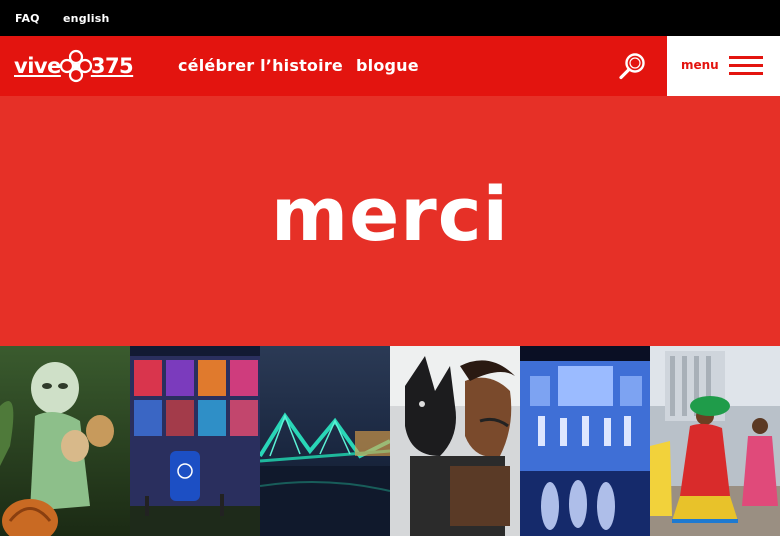 The height and width of the screenshot is (536, 780). I want to click on hamburger-icon, so click(746, 66).